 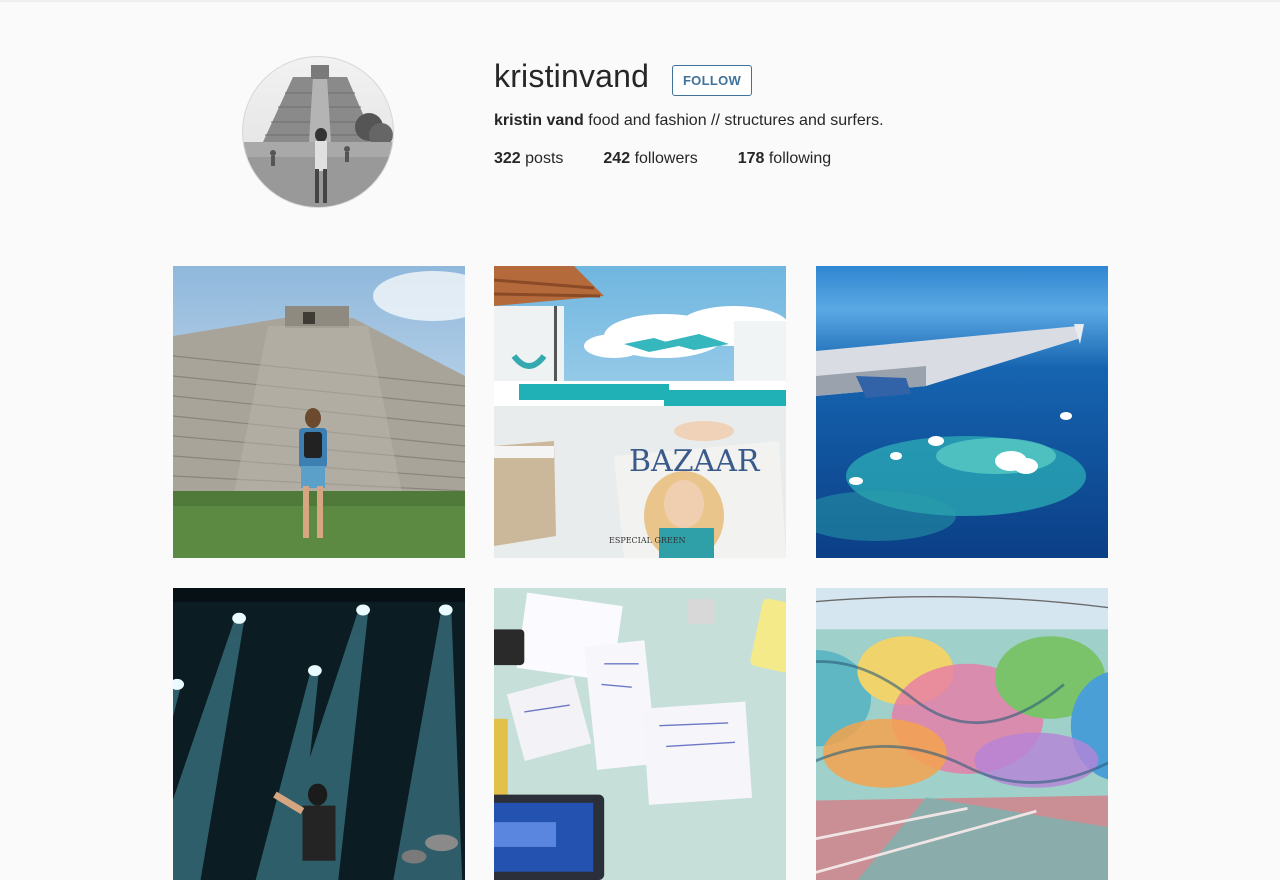 I want to click on profile-full-name: kristin vand, so click(x=539, y=120).